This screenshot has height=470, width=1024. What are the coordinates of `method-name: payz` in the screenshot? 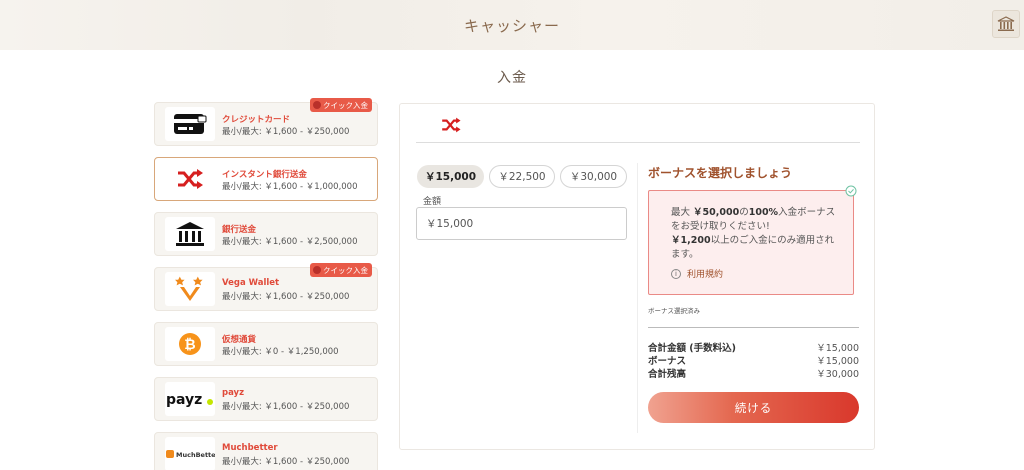 It's located at (233, 393).